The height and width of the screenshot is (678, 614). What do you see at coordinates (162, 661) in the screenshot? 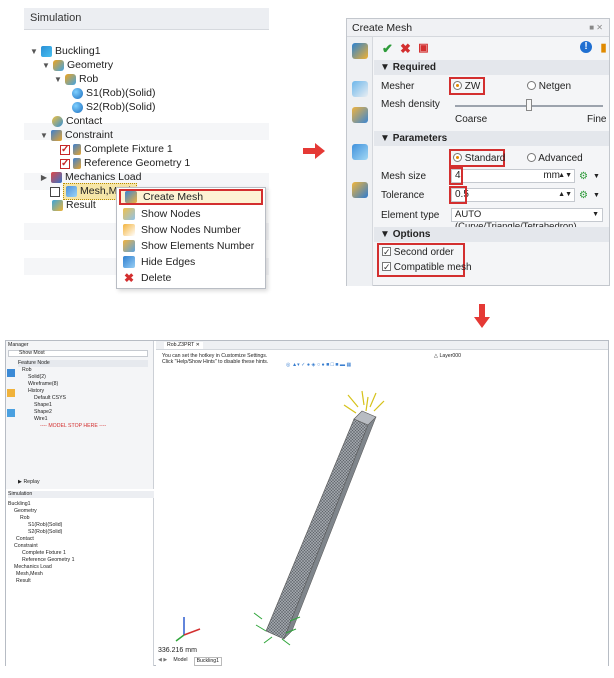
I see `nav-arrows-icon: ◀ ▶` at bounding box center [162, 661].